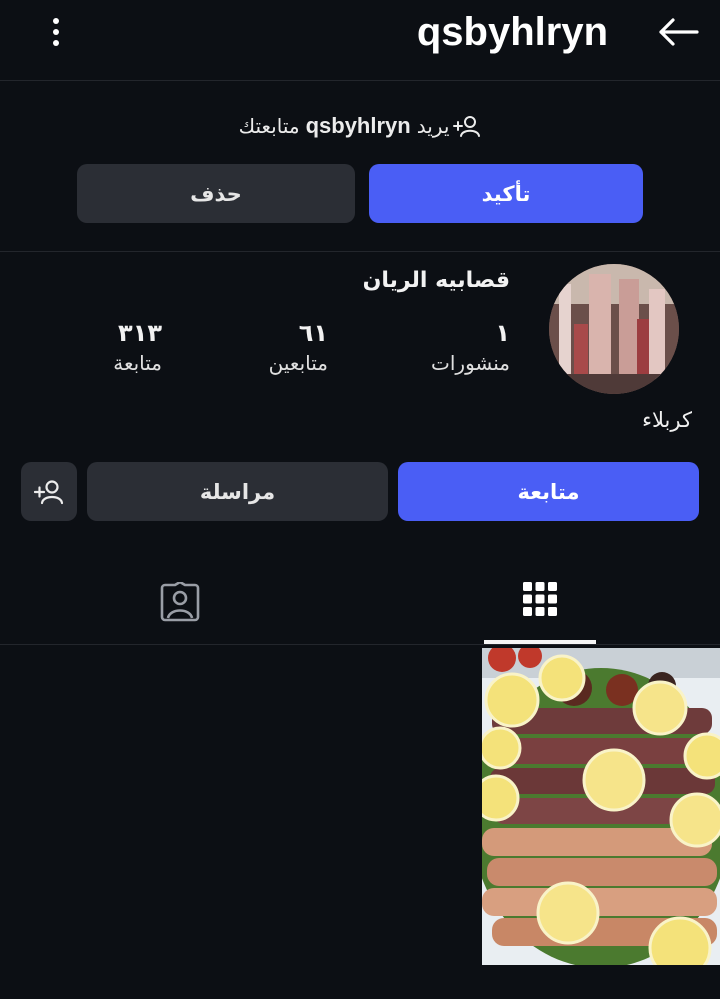  What do you see at coordinates (140, 333) in the screenshot?
I see `following-count: ٣١٣` at bounding box center [140, 333].